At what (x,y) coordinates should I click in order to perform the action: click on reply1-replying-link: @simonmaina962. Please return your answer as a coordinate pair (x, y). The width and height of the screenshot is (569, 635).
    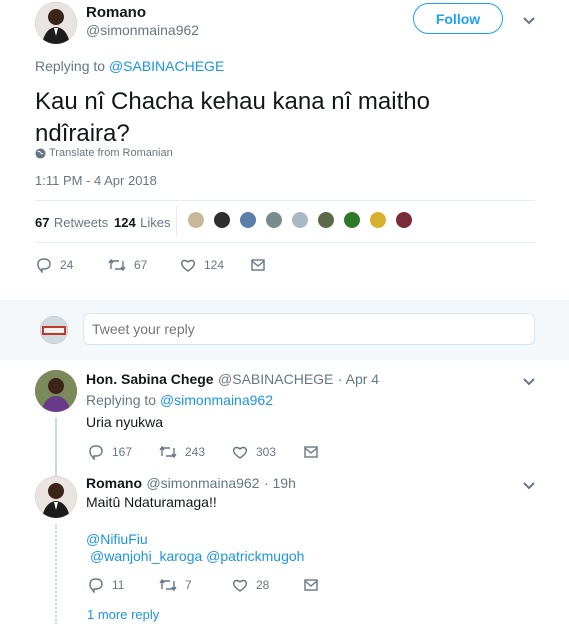
    Looking at the image, I should click on (216, 400).